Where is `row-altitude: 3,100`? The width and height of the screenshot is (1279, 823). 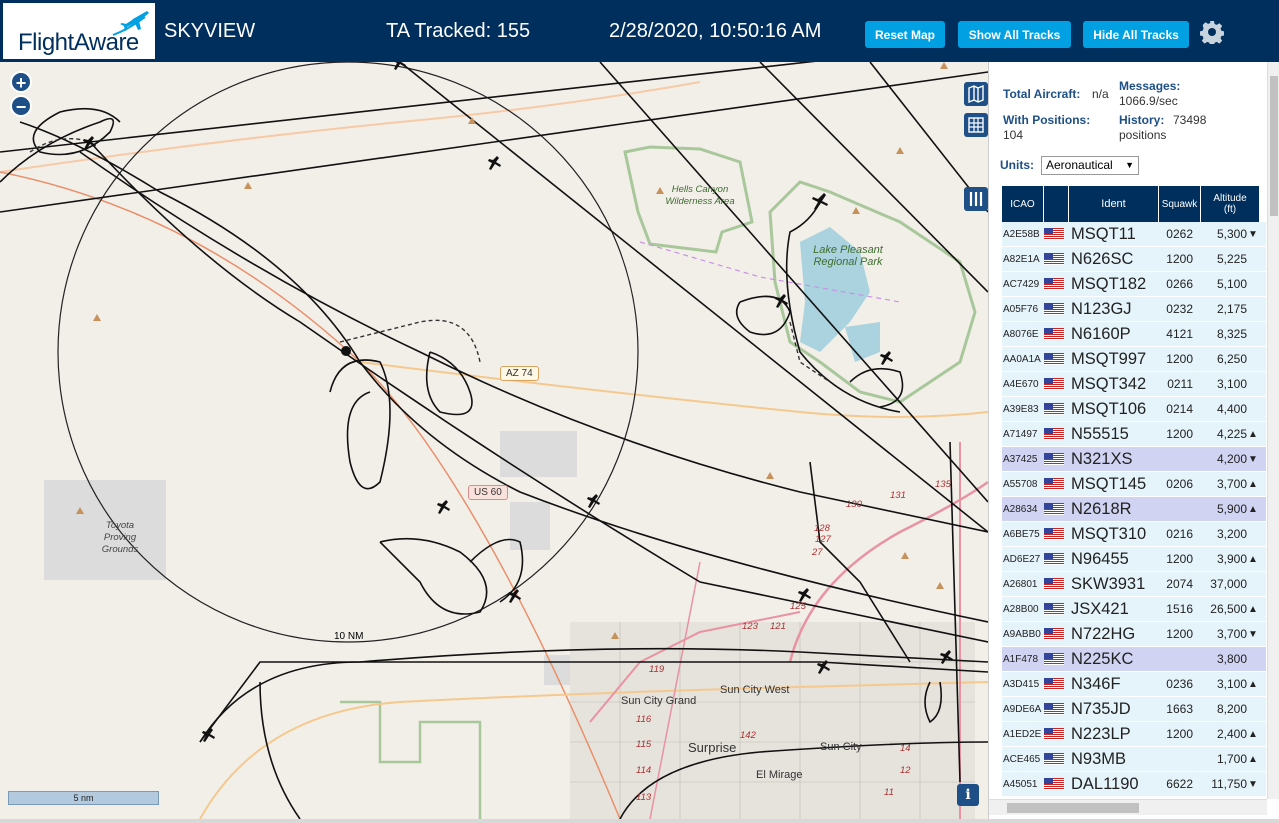 row-altitude: 3,100 is located at coordinates (1231, 684).